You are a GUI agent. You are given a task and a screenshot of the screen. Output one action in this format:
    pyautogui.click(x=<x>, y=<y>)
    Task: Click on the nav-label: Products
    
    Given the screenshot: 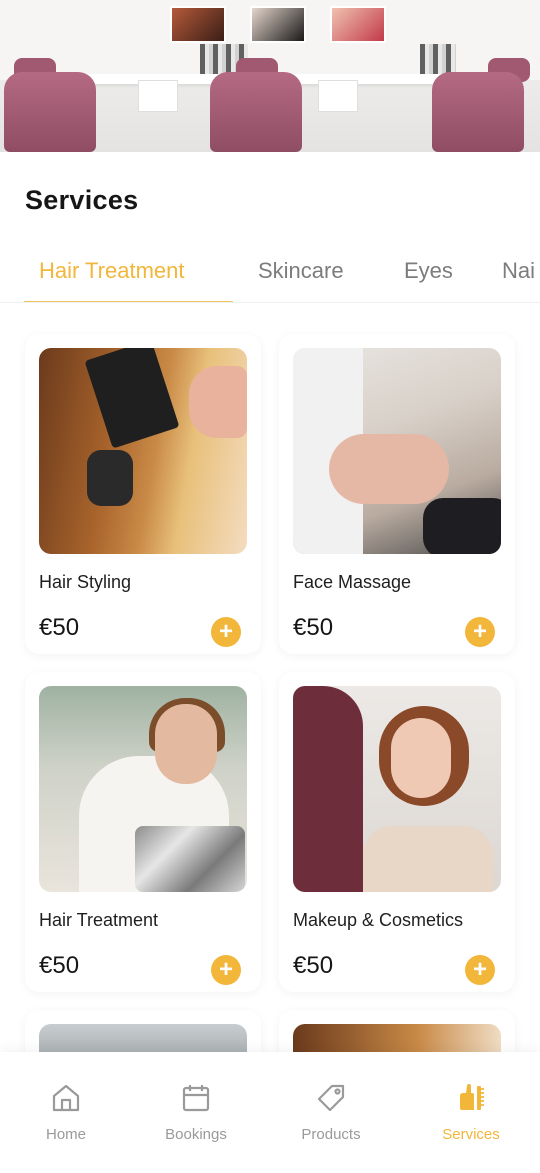 What is the action you would take?
    pyautogui.click(x=331, y=1134)
    